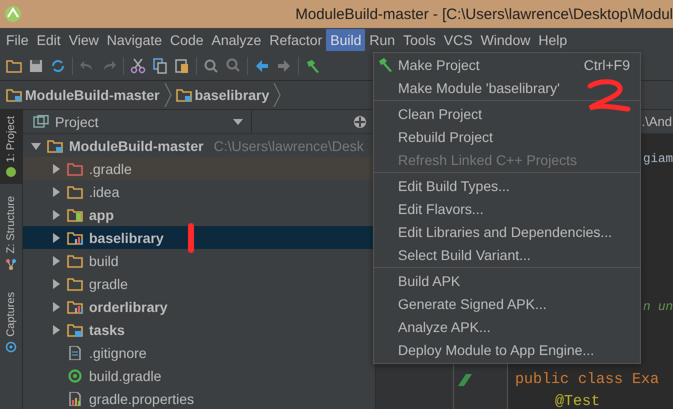  I want to click on tree-item: ModuleBuild-master C:\Users\lawrence\Desk, so click(199, 145).